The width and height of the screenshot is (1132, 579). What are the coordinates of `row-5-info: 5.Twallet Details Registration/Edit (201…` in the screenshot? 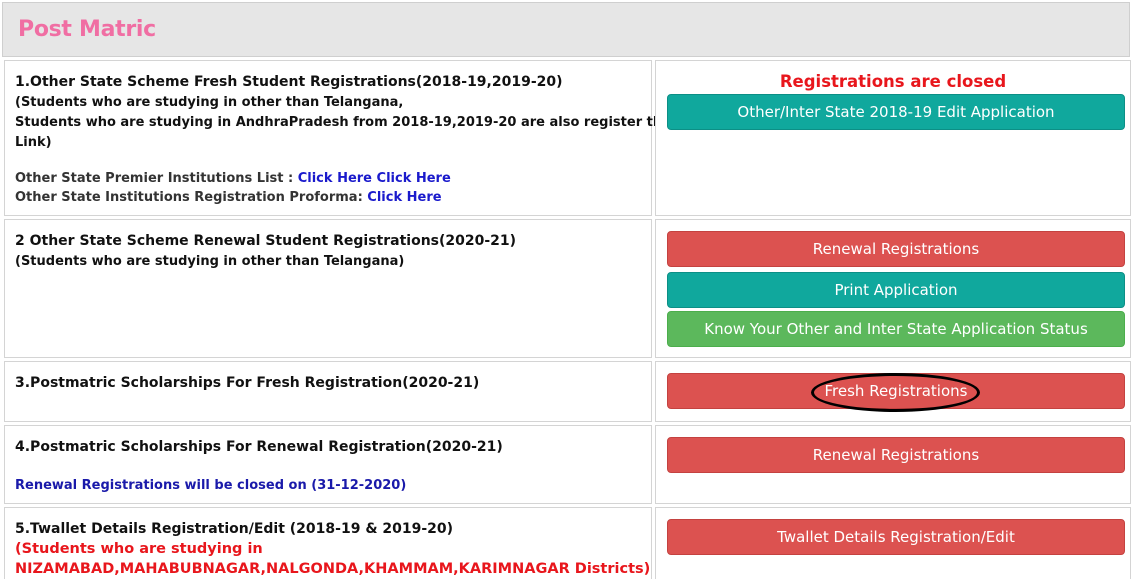 It's located at (328, 543).